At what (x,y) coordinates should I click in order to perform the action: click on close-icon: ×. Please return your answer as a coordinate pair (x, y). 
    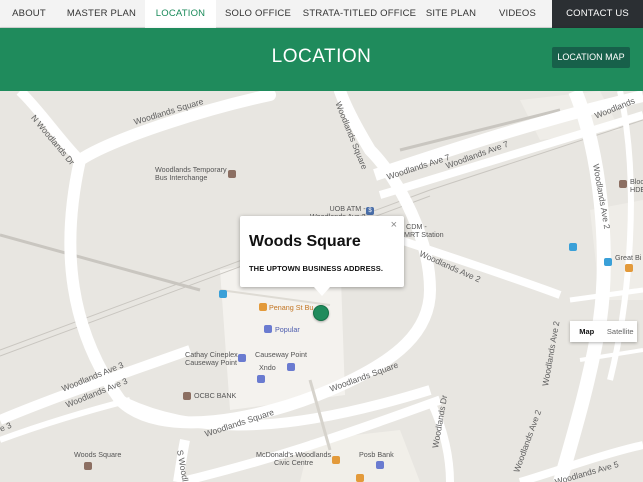
    Looking at the image, I should click on (394, 225).